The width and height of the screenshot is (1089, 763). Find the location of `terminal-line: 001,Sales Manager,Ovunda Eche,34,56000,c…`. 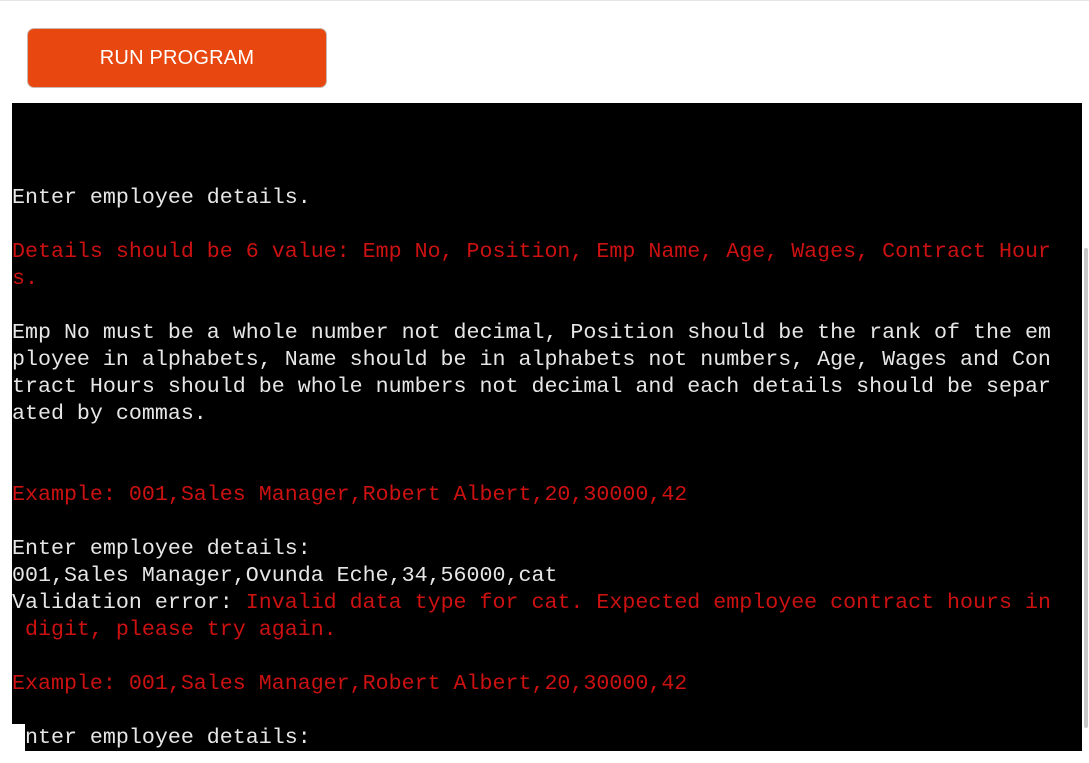

terminal-line: 001,Sales Manager,Ovunda Eche,34,56000,c… is located at coordinates (534, 575).